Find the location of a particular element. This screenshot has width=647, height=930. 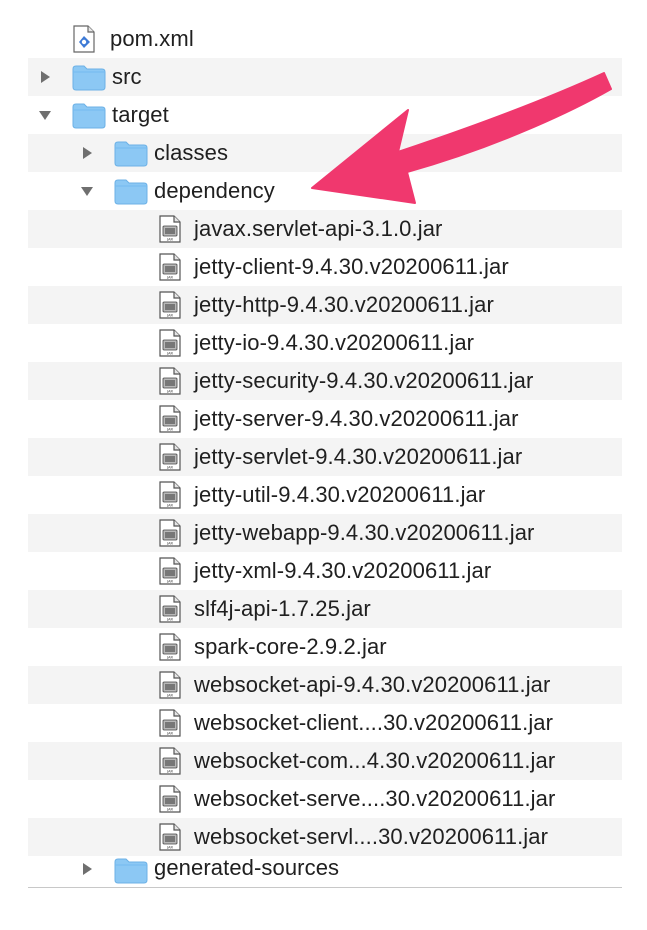

item-label: websocket-client....30.v20200611.jar is located at coordinates (374, 722).